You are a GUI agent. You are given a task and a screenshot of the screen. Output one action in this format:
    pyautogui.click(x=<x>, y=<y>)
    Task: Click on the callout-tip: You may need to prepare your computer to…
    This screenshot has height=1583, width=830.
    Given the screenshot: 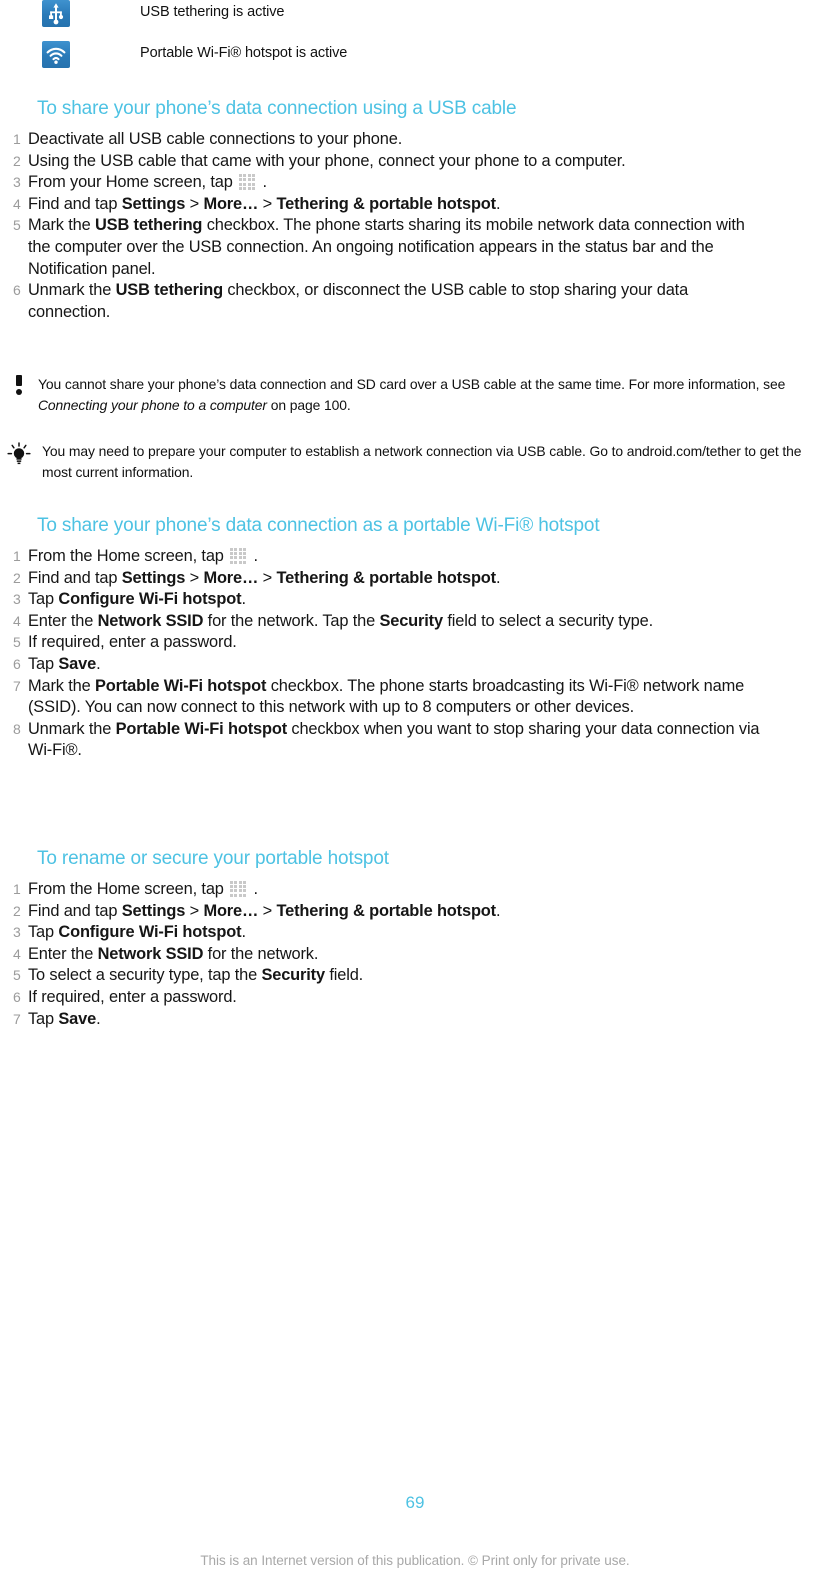 What is the action you would take?
    pyautogui.click(x=415, y=461)
    